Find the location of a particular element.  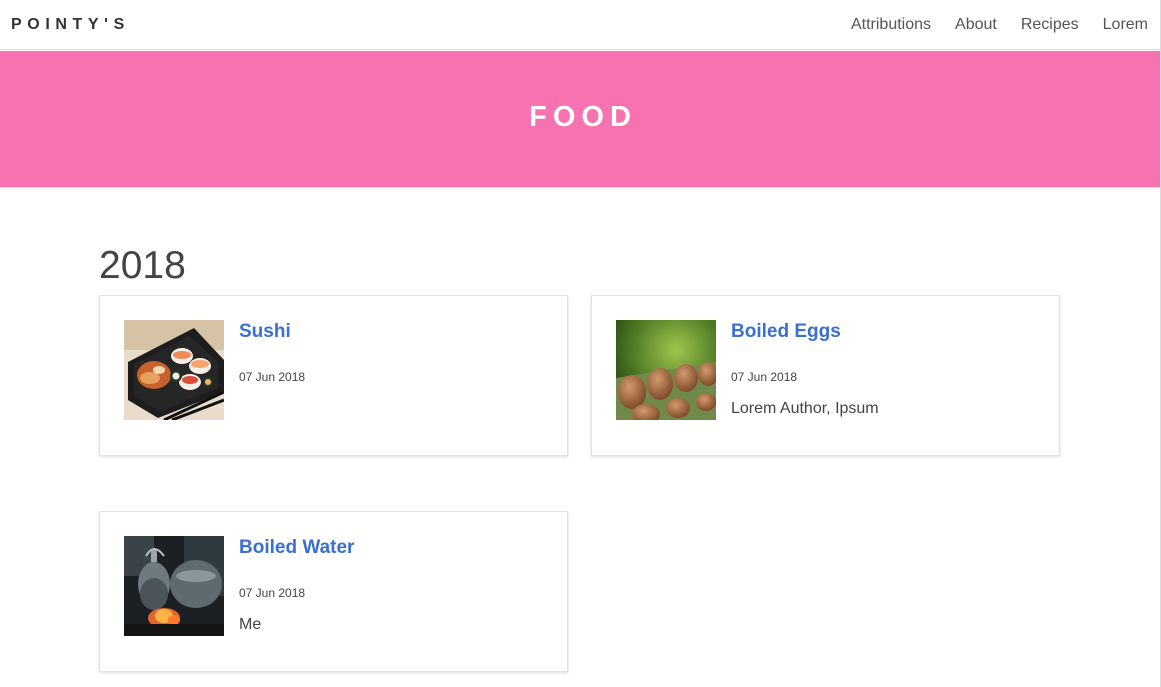

hero-title: FOOD is located at coordinates (583, 117).